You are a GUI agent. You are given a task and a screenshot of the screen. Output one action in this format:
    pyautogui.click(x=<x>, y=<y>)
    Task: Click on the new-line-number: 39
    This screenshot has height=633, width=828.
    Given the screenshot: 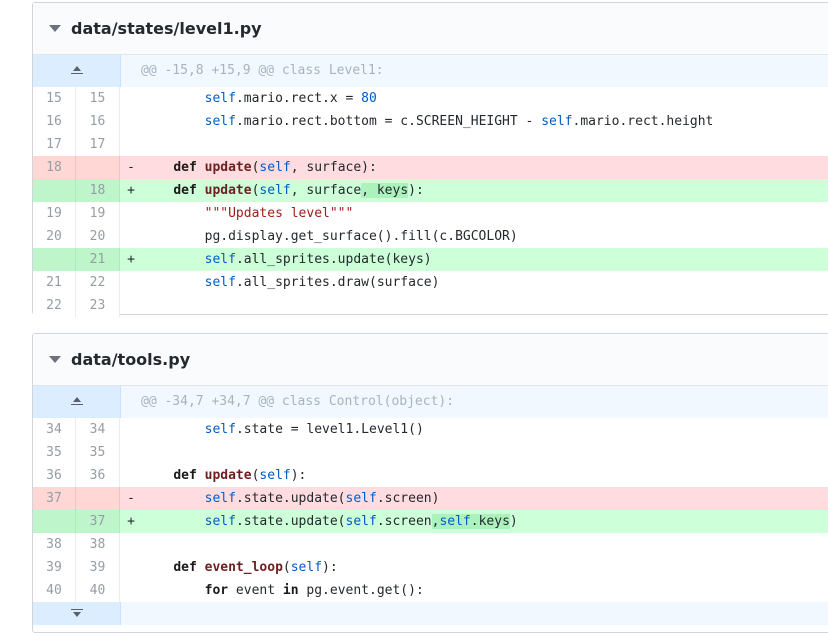 What is the action you would take?
    pyautogui.click(x=98, y=567)
    